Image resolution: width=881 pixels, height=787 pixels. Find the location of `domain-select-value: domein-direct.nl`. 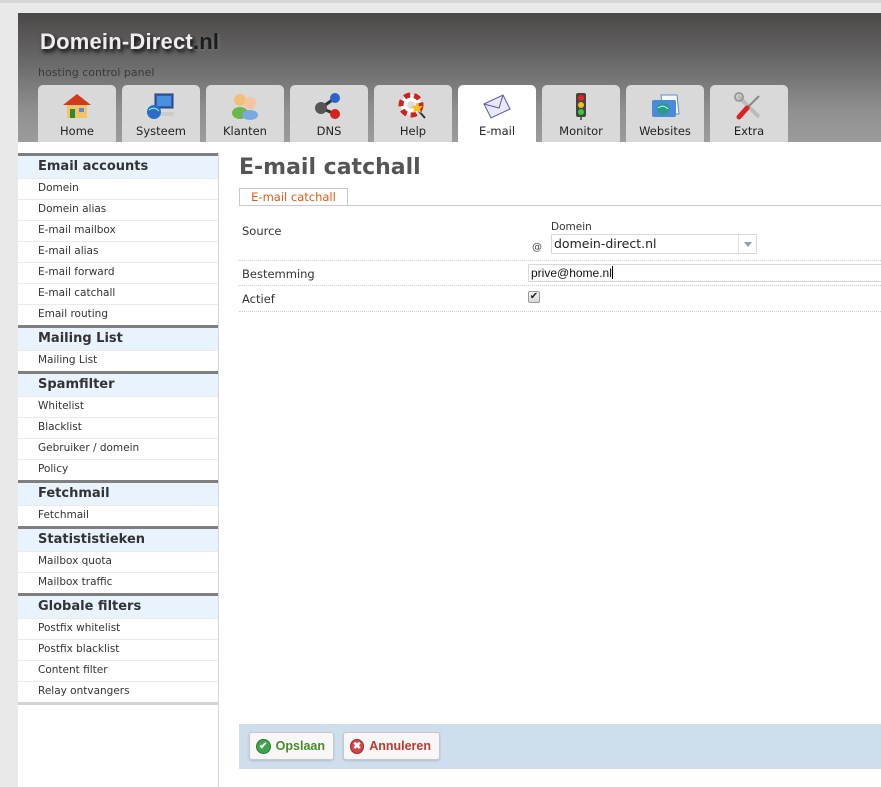

domain-select-value: domein-direct.nl is located at coordinates (605, 243).